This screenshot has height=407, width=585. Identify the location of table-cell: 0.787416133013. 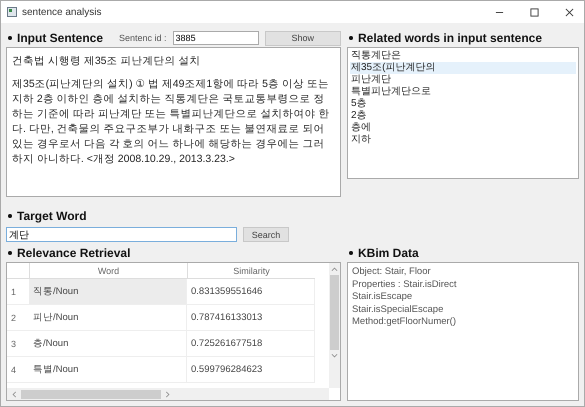
(251, 318).